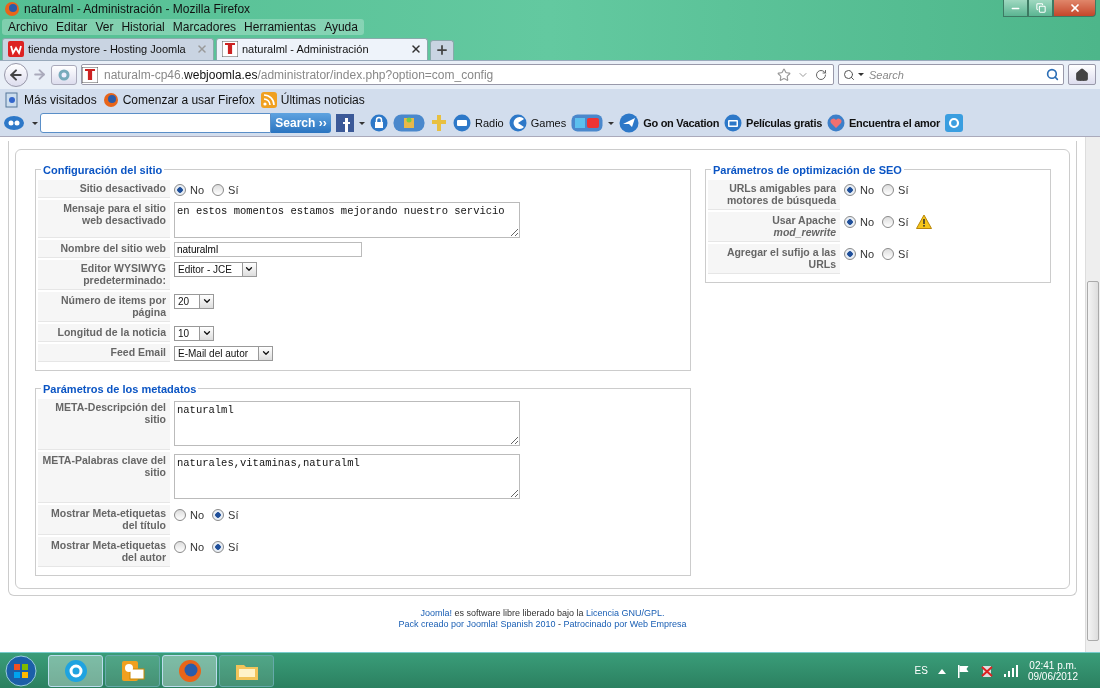 The width and height of the screenshot is (1100, 688). Describe the element at coordinates (72, 27) in the screenshot. I see `menu-item: Editar` at that location.